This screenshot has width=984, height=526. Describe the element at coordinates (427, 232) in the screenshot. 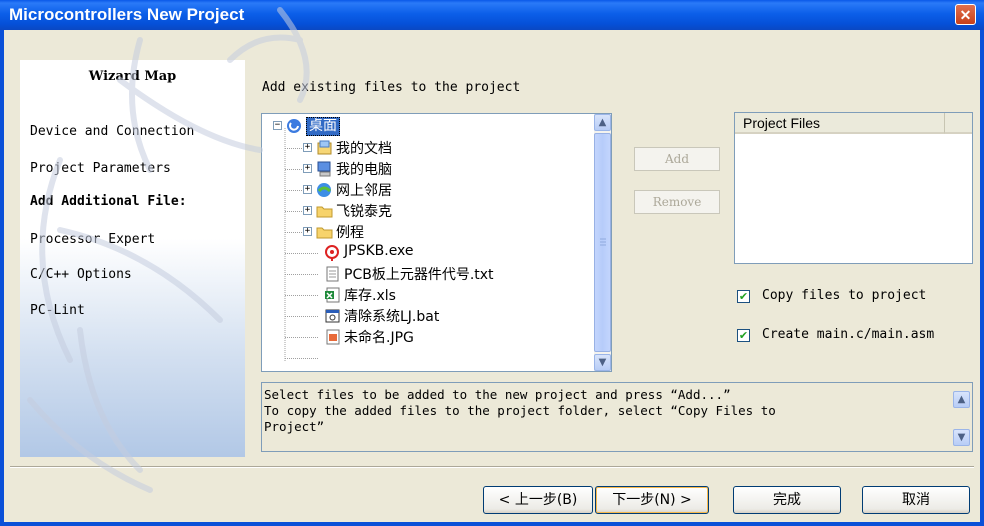

I see `tree-item: + 例程` at that location.